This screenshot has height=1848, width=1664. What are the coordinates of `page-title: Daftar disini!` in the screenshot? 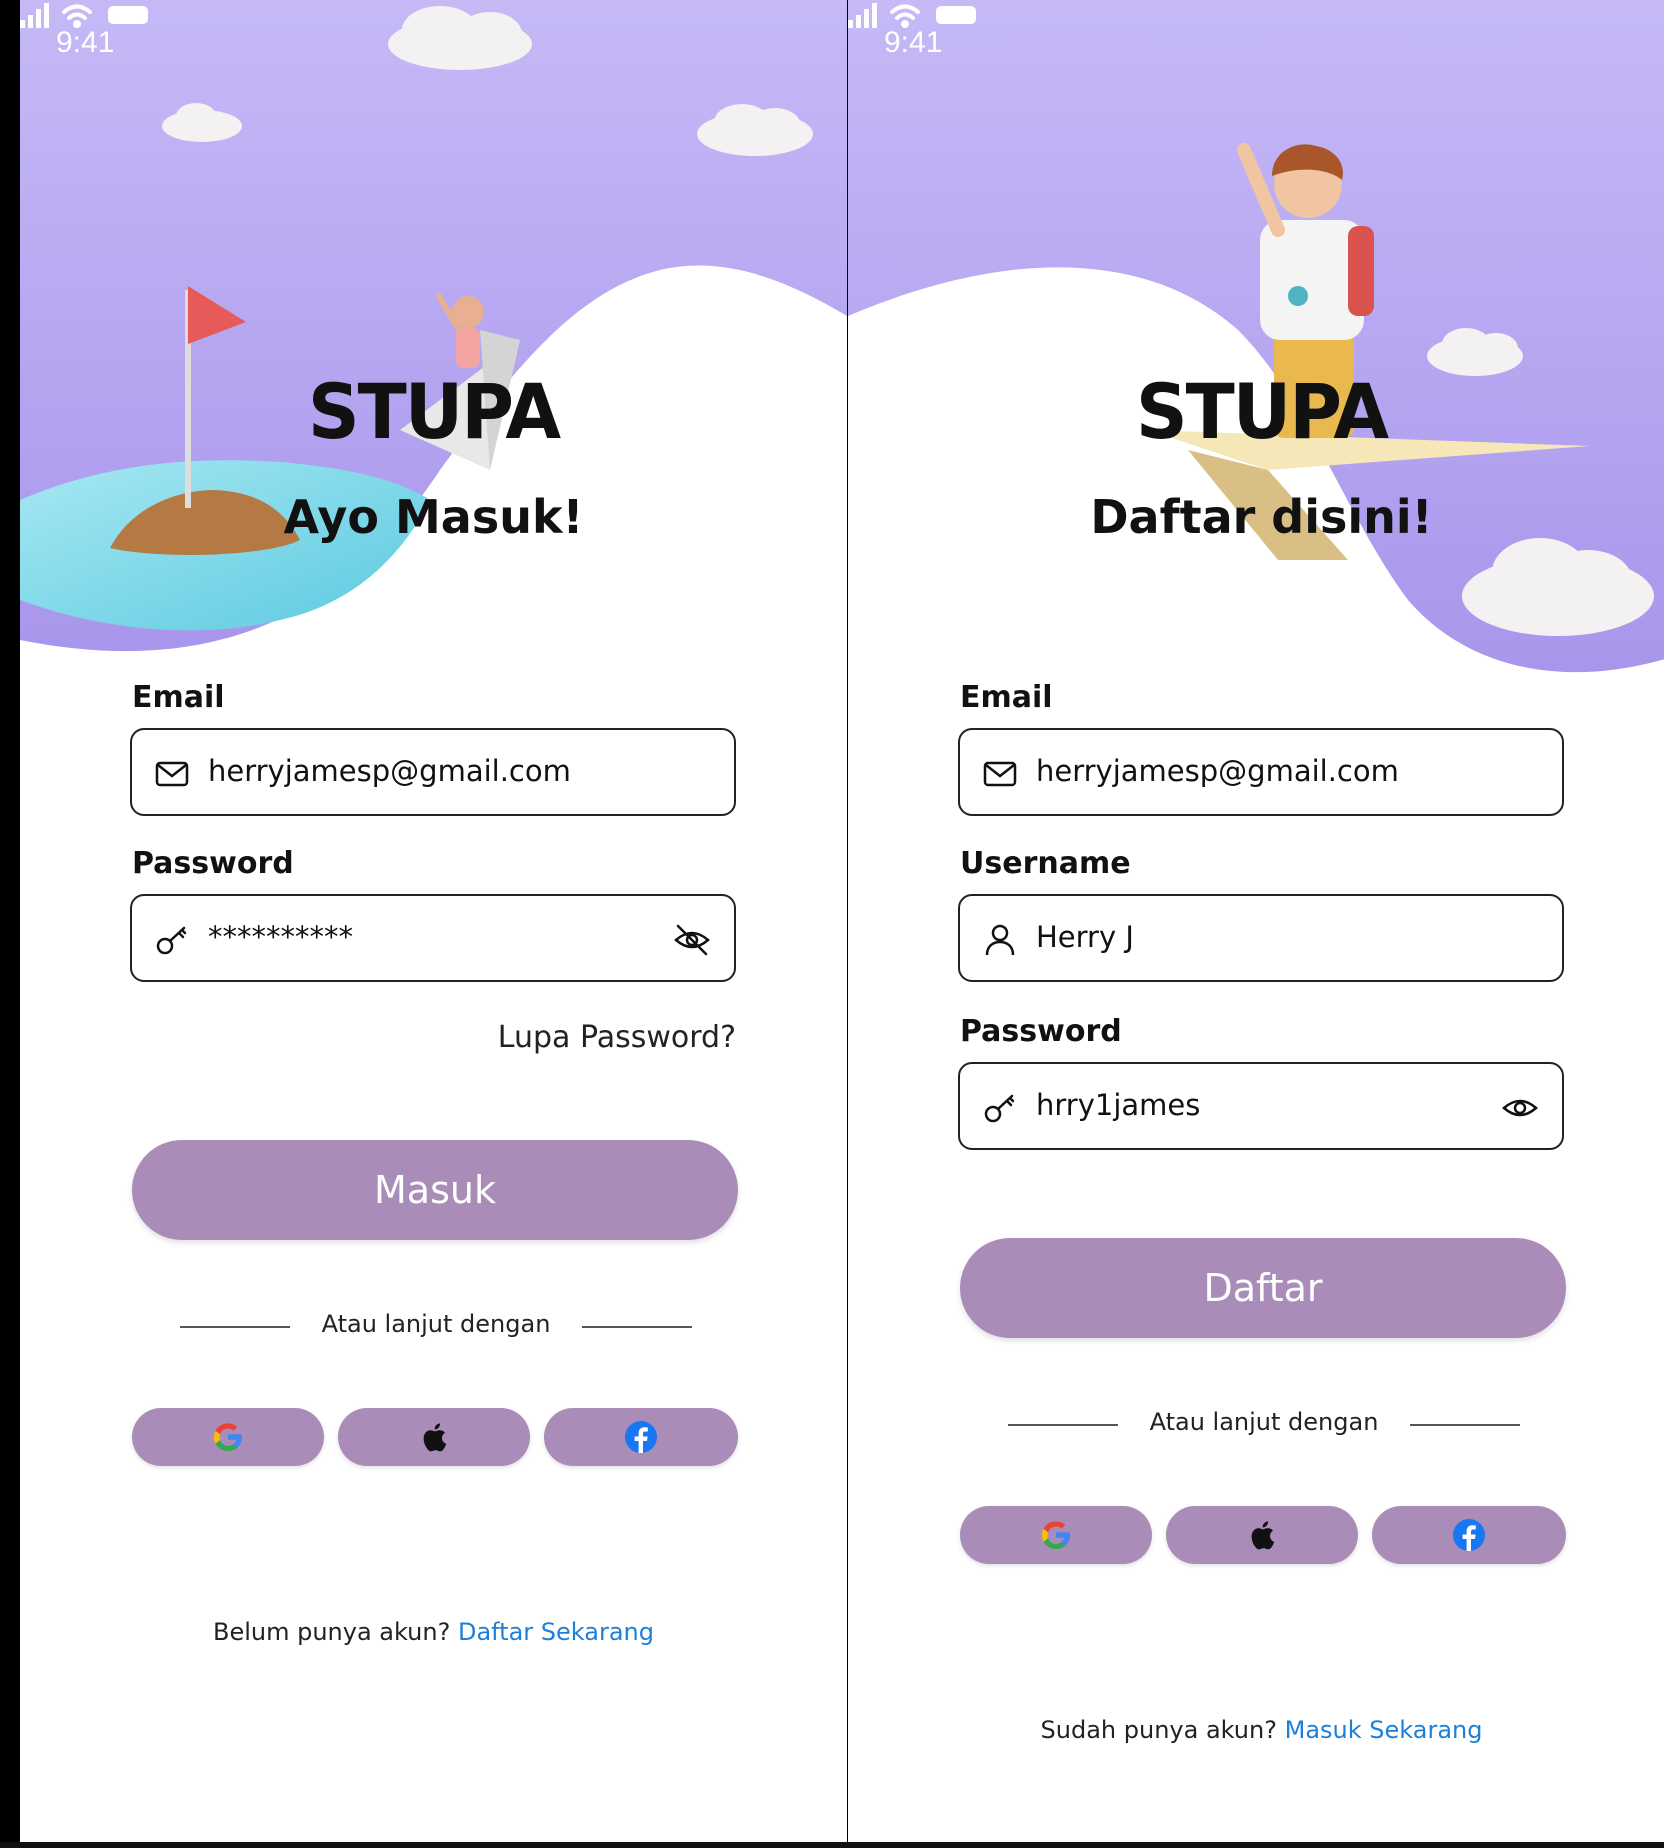 It's located at (1261, 517).